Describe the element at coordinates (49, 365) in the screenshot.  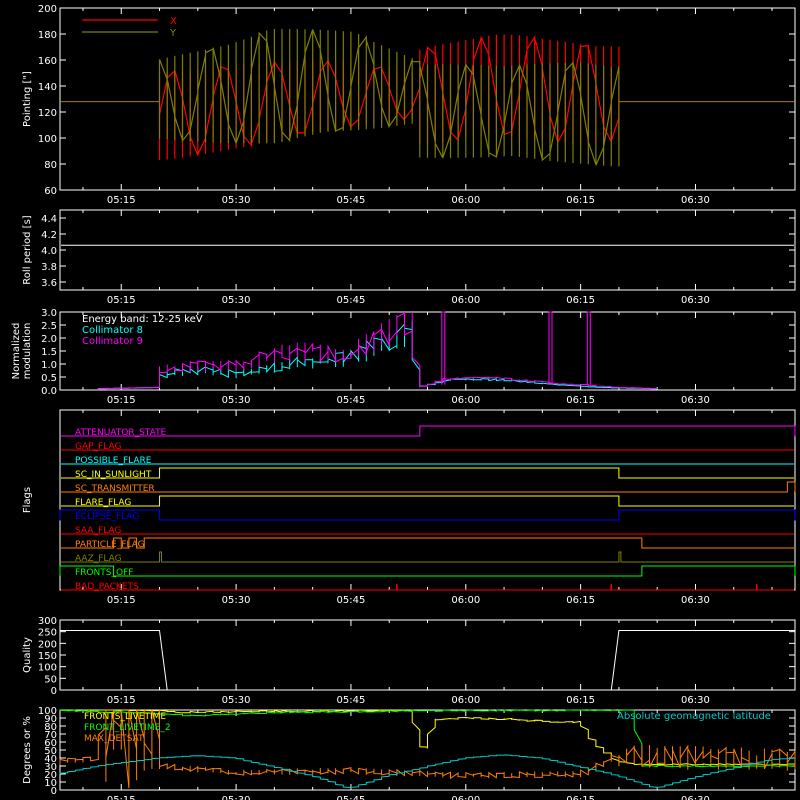
I see `y-tick-label: 1.0` at that location.